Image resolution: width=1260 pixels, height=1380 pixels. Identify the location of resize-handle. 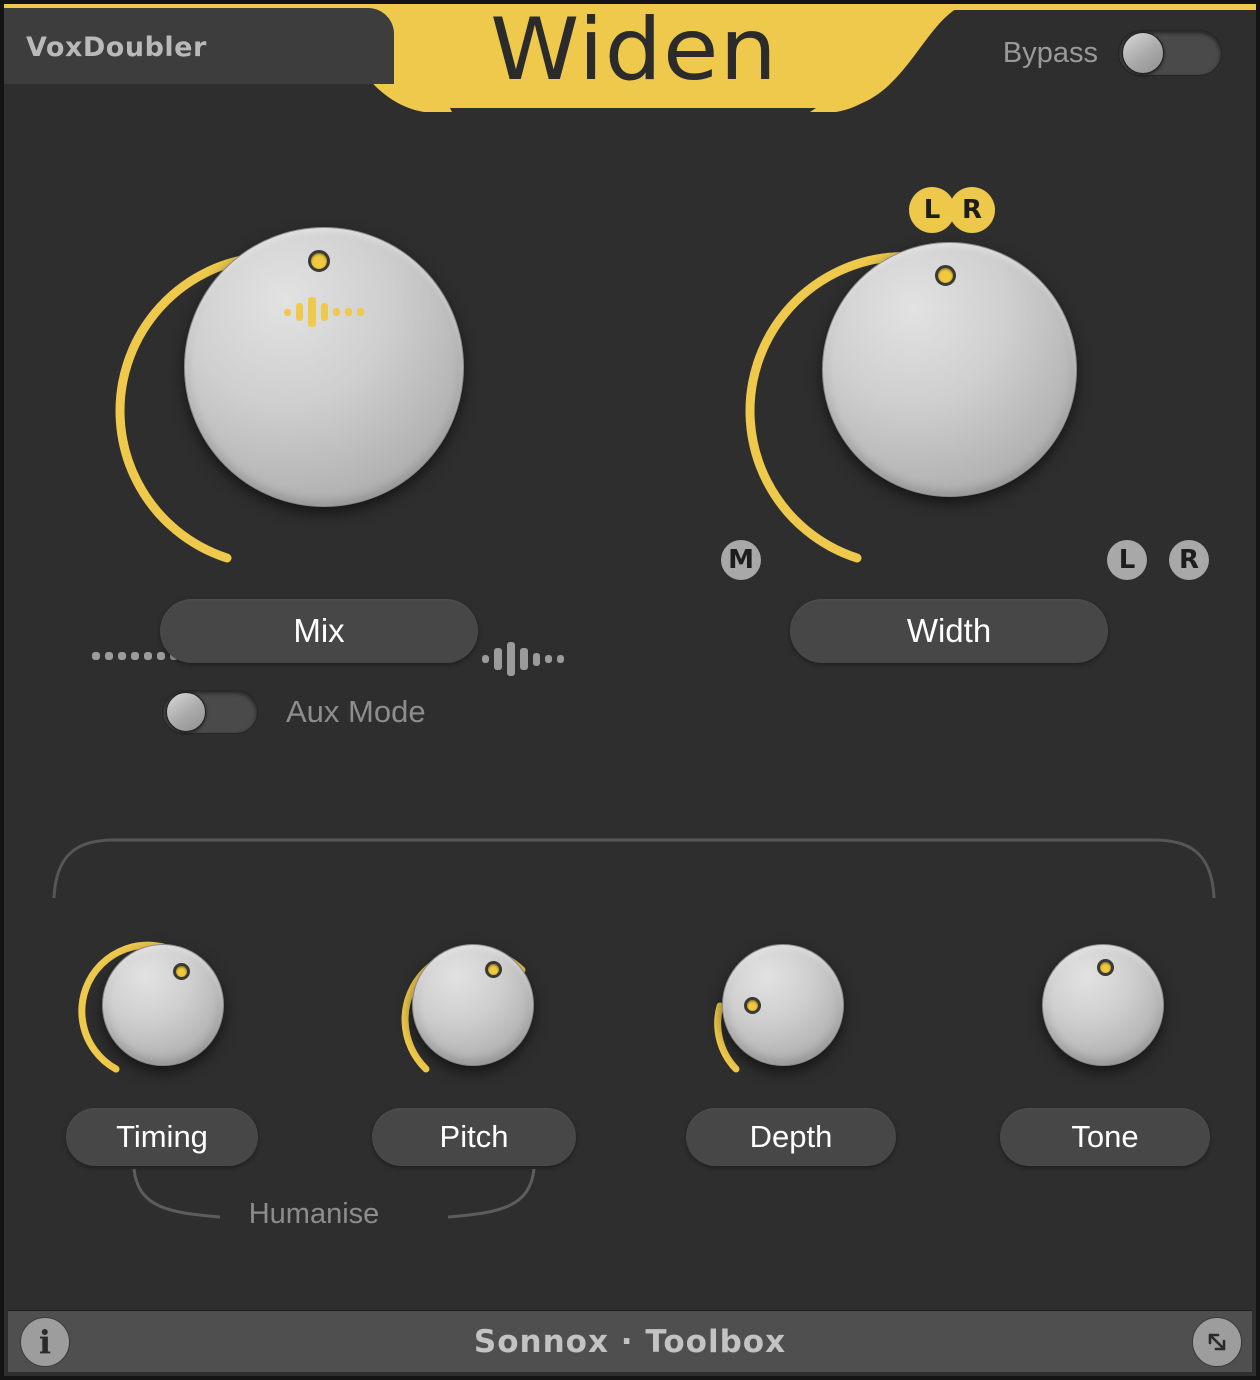
(1217, 1341).